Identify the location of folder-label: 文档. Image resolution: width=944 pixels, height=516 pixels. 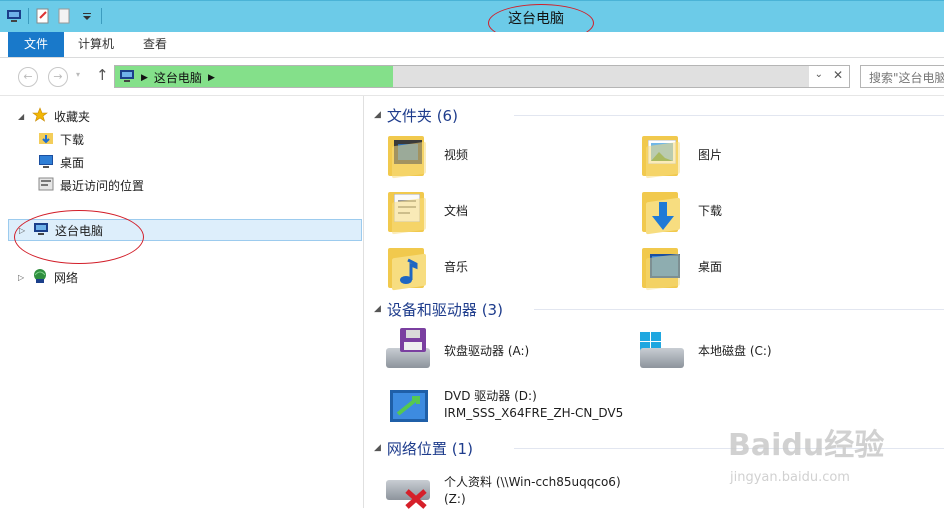
(456, 210).